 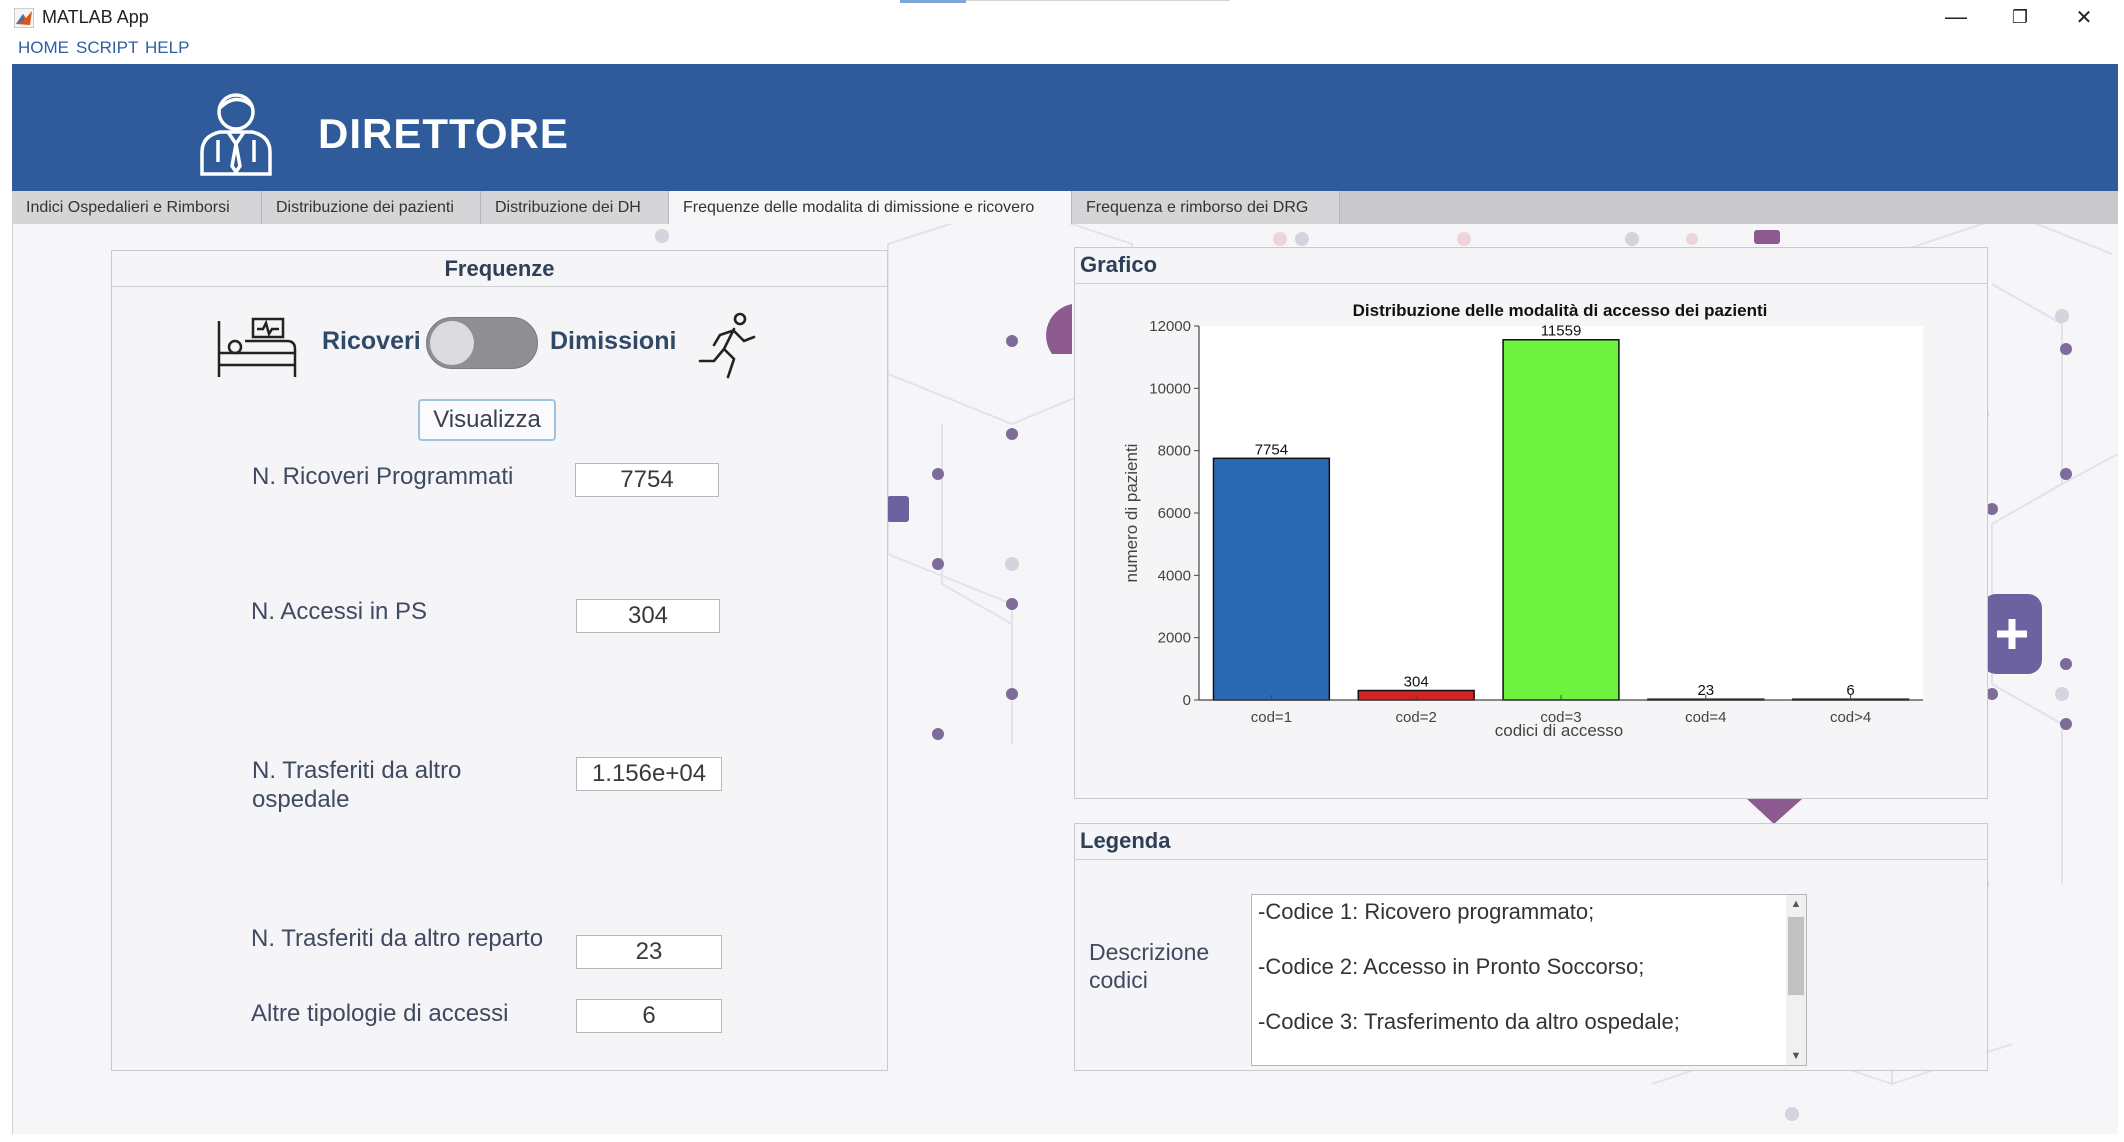 I want to click on running-person-icon, so click(x=727, y=345).